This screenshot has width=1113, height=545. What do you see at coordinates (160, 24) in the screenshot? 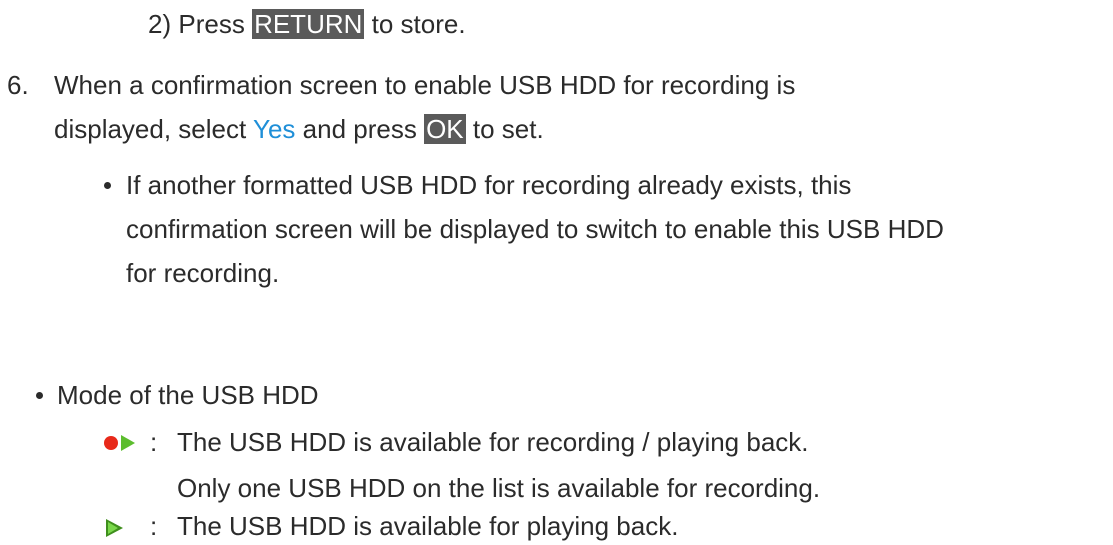
I see `step-2-number: 2)` at bounding box center [160, 24].